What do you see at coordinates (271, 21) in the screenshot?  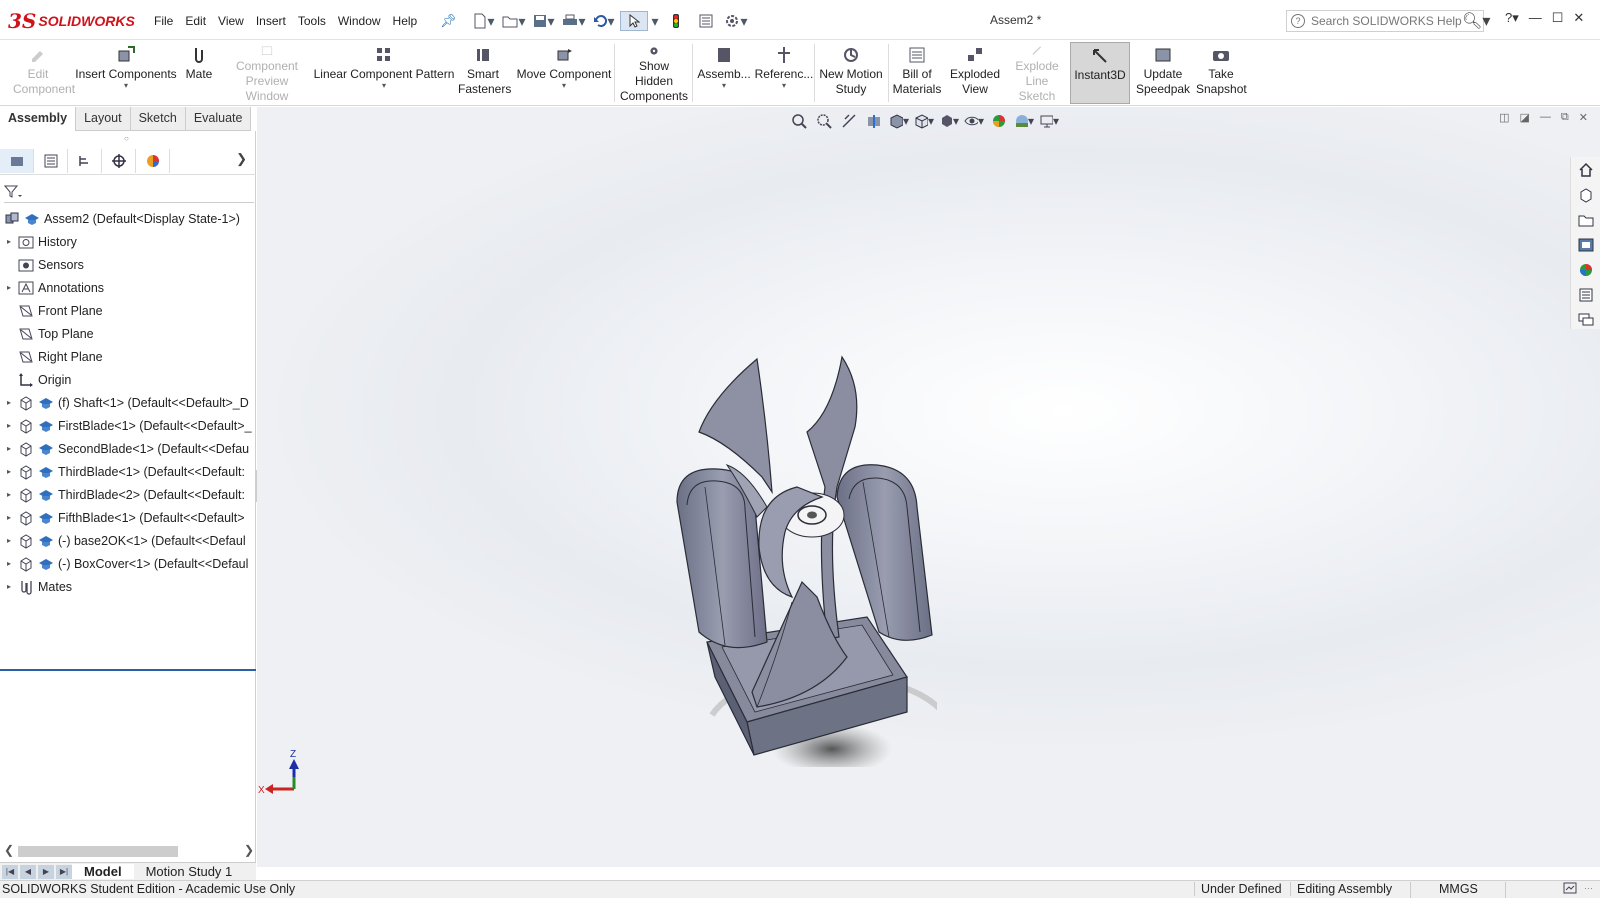 I see `menu-insert: Insert` at bounding box center [271, 21].